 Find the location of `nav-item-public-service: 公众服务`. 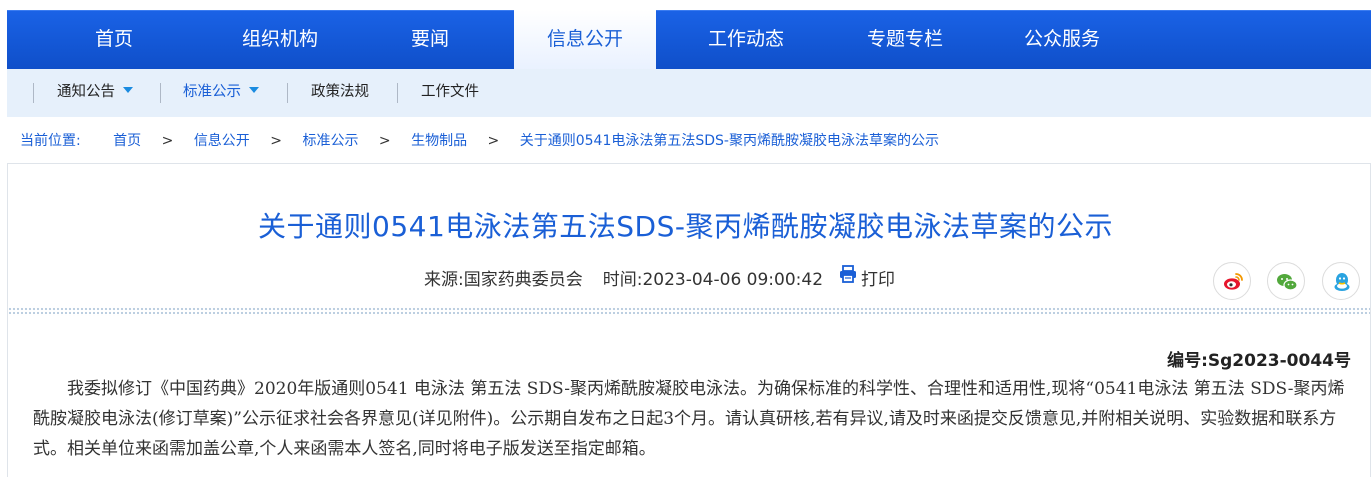

nav-item-public-service: 公众服务 is located at coordinates (1062, 40).